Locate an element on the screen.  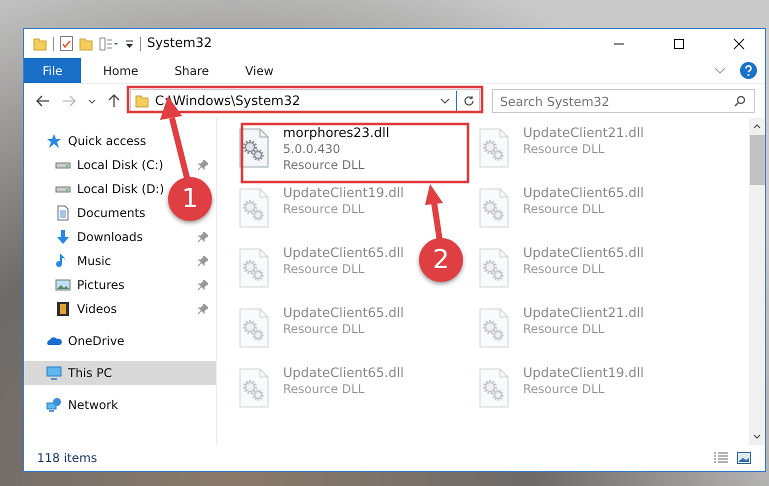
ribbon-tab: View is located at coordinates (259, 70).